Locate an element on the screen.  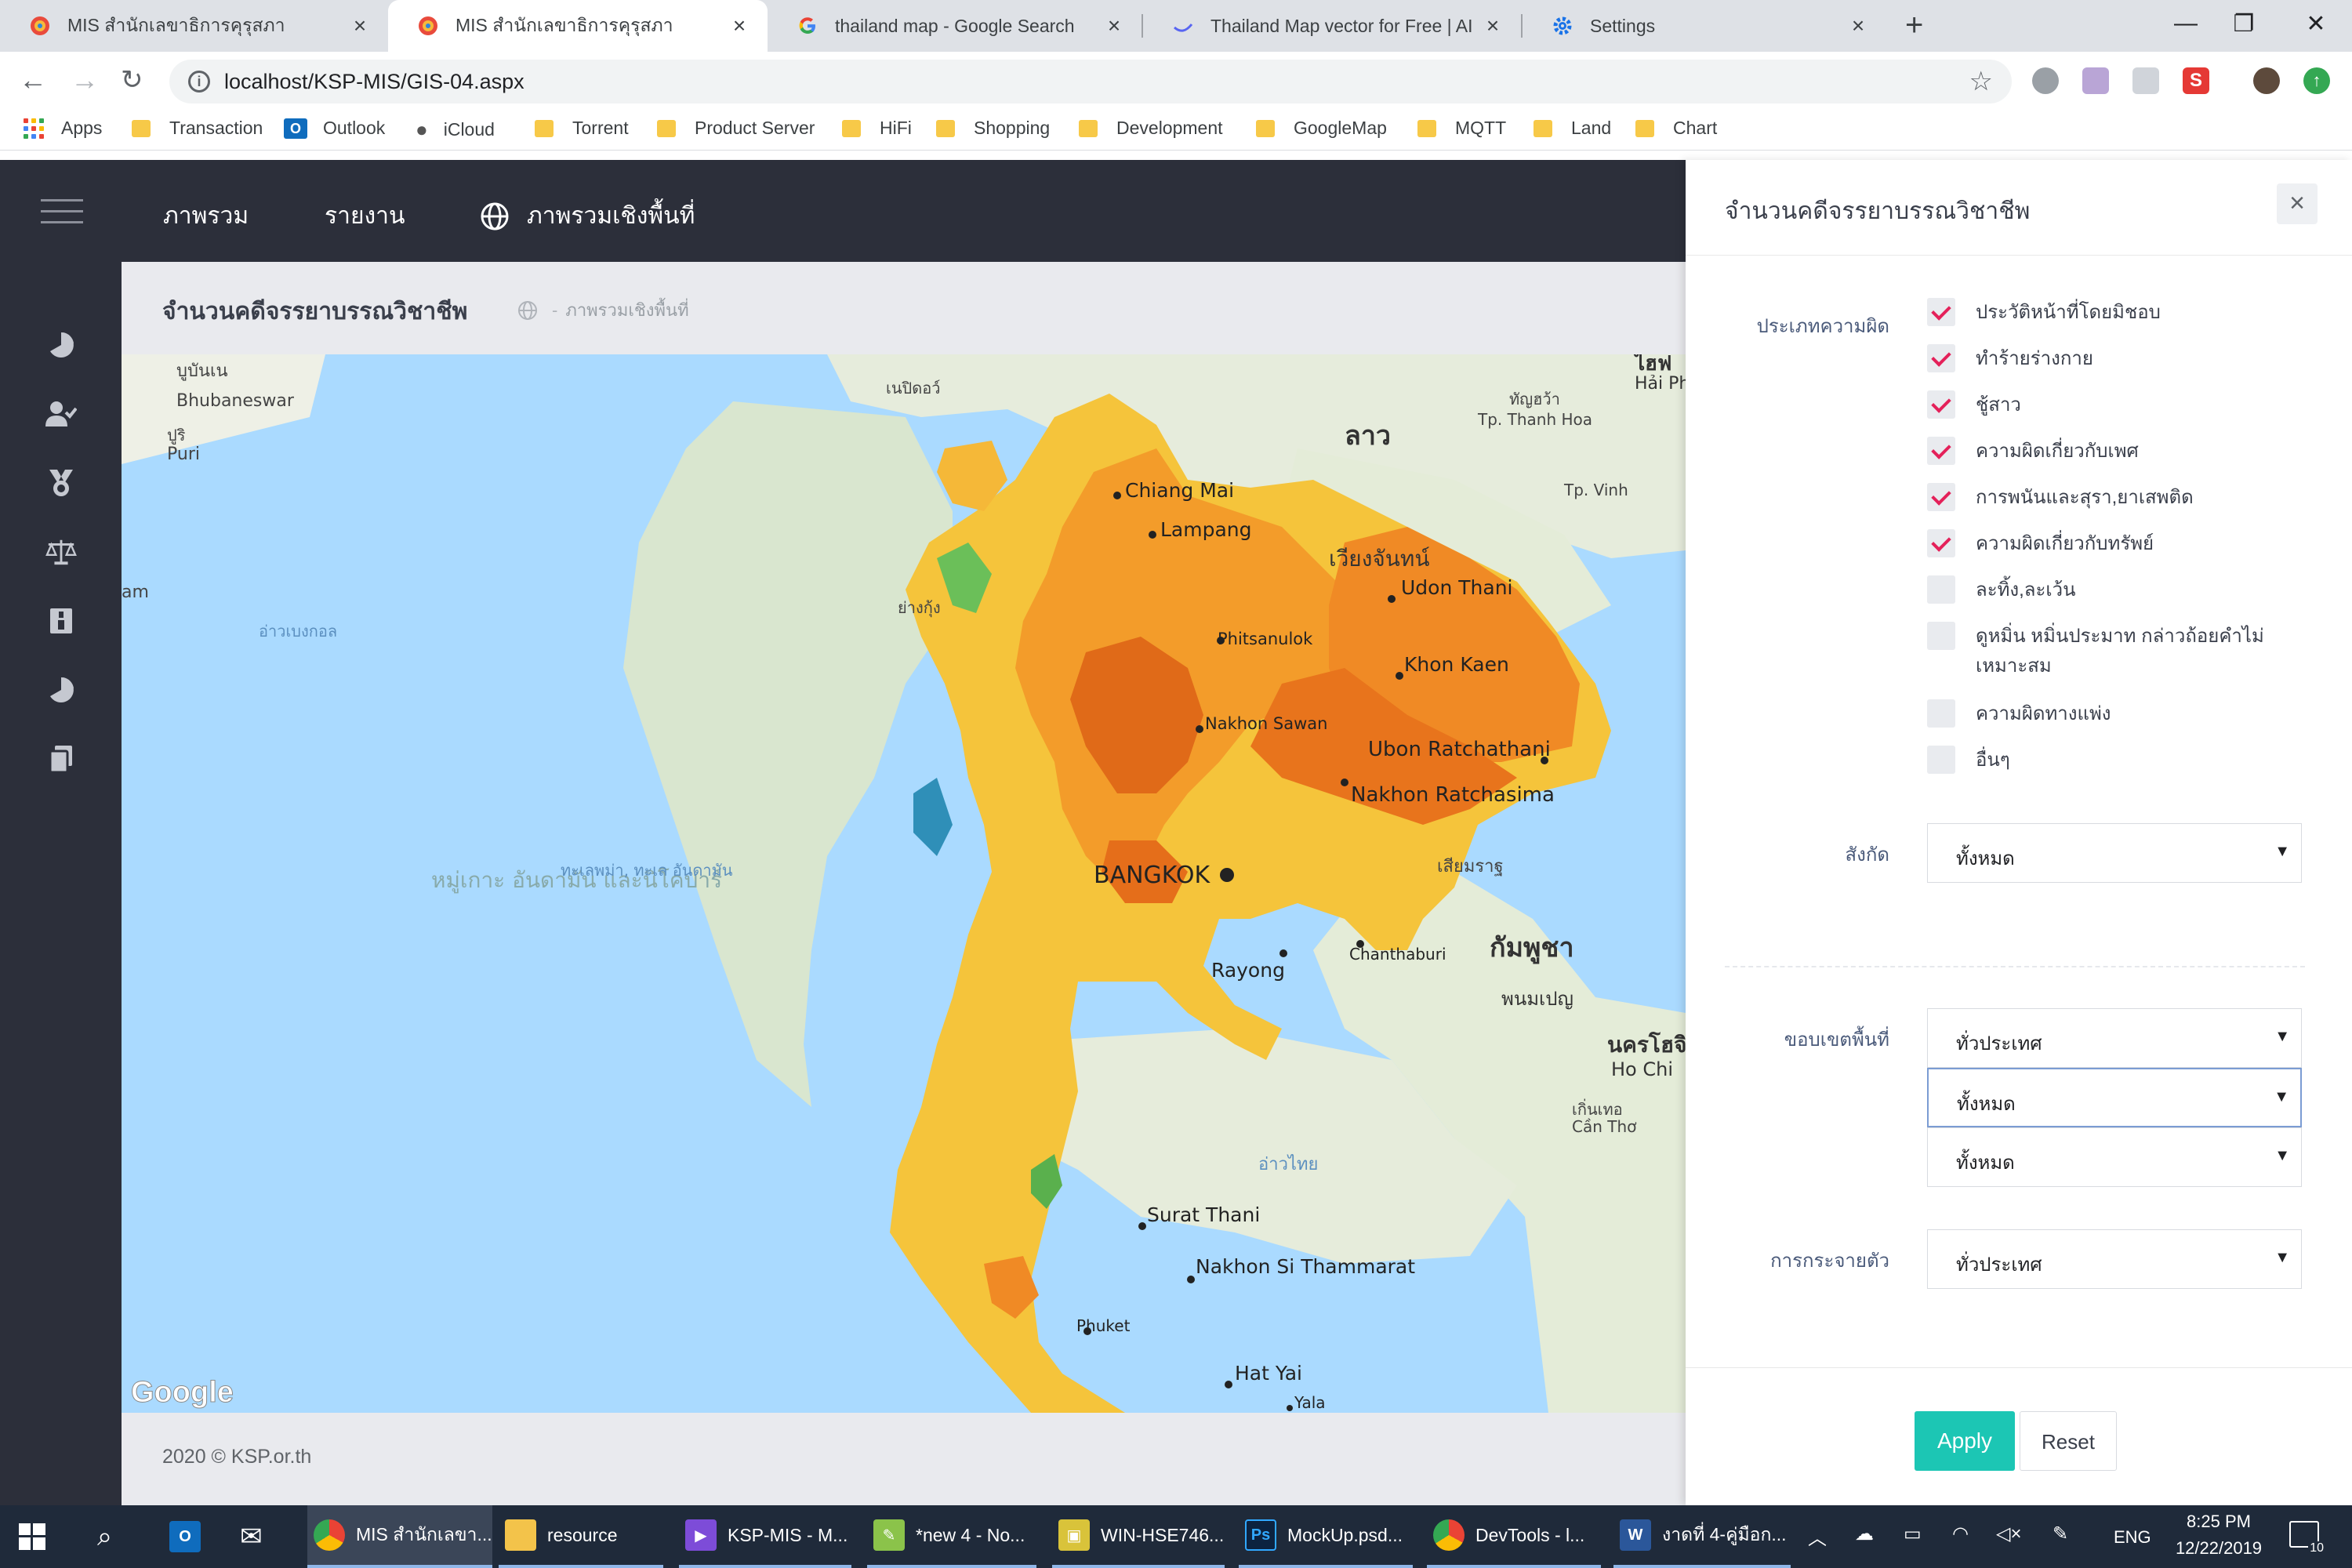
scale-icon is located at coordinates (61, 552).